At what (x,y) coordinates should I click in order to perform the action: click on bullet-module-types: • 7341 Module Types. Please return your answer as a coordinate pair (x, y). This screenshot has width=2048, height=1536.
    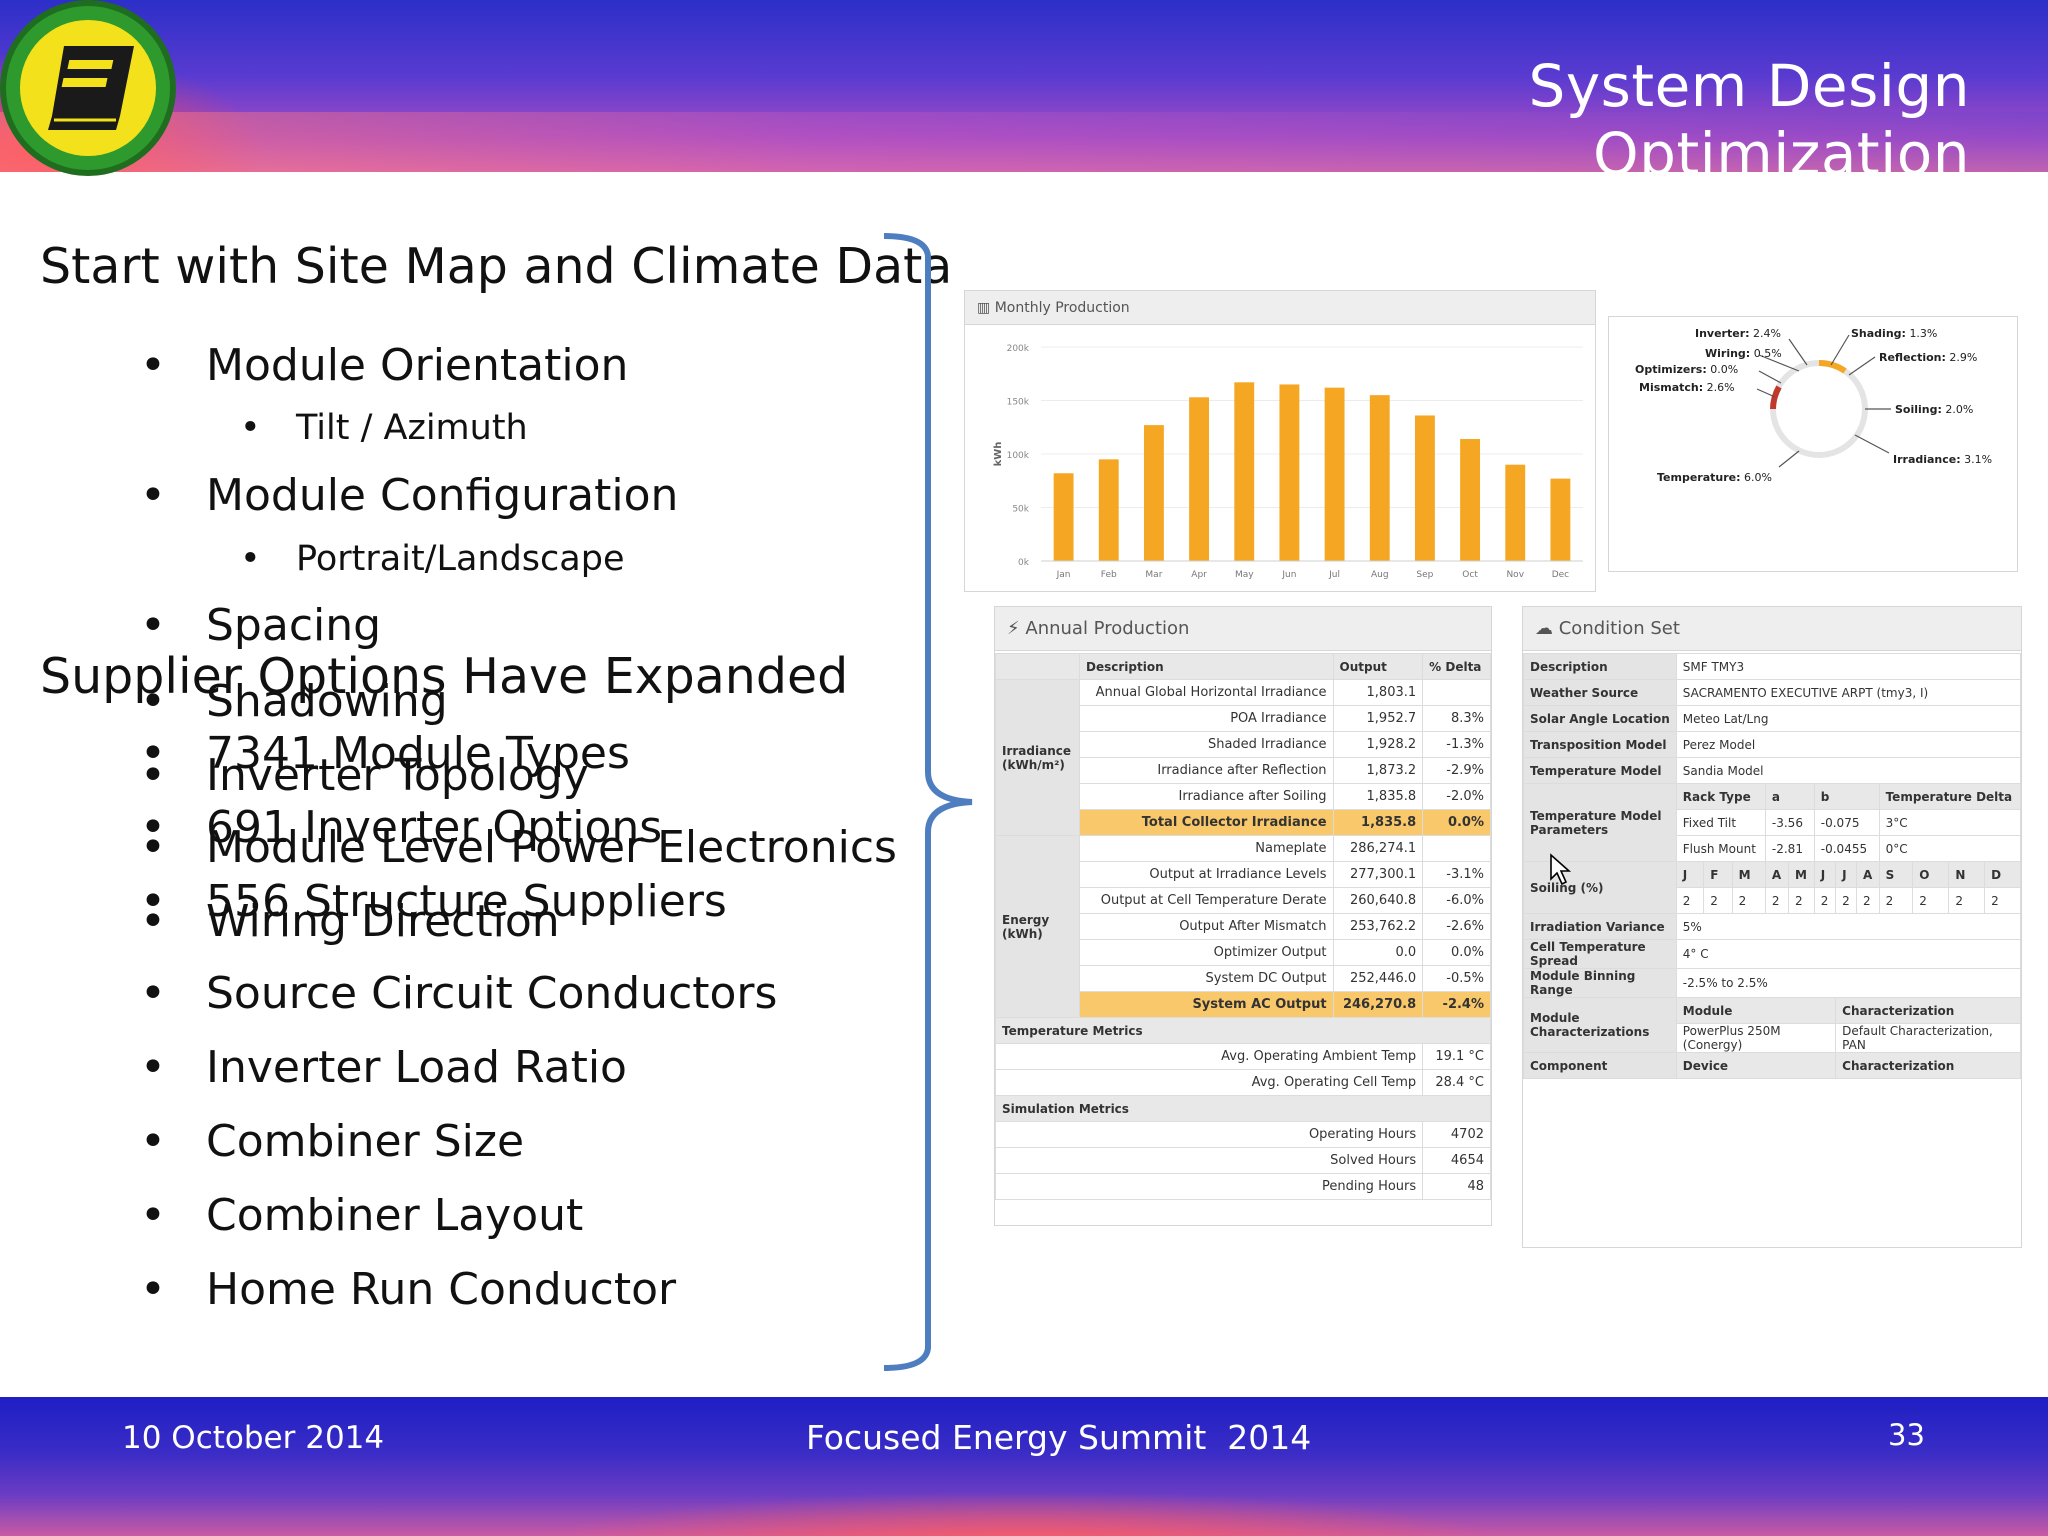
    Looking at the image, I should click on (385, 753).